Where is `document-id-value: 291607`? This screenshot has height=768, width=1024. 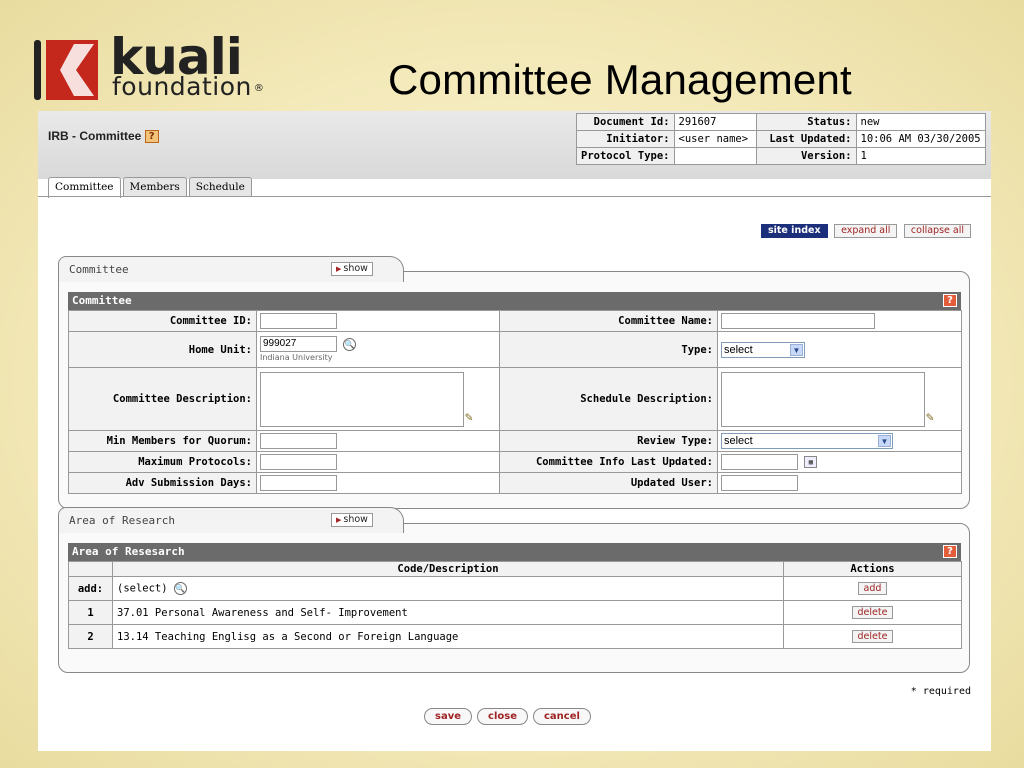
document-id-value: 291607 is located at coordinates (715, 122).